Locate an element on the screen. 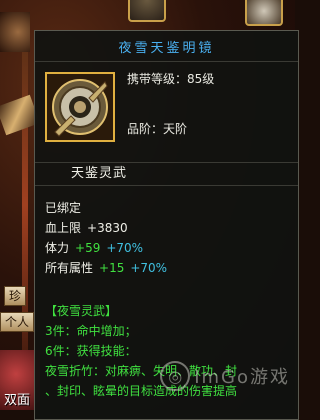 The image size is (320, 420). stat-stamina-label: 体力 is located at coordinates (57, 248).